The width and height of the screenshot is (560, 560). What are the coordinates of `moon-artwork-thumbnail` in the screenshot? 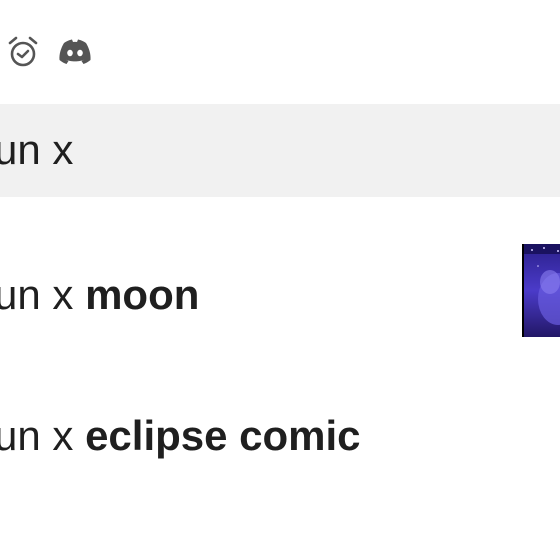 It's located at (541, 290).